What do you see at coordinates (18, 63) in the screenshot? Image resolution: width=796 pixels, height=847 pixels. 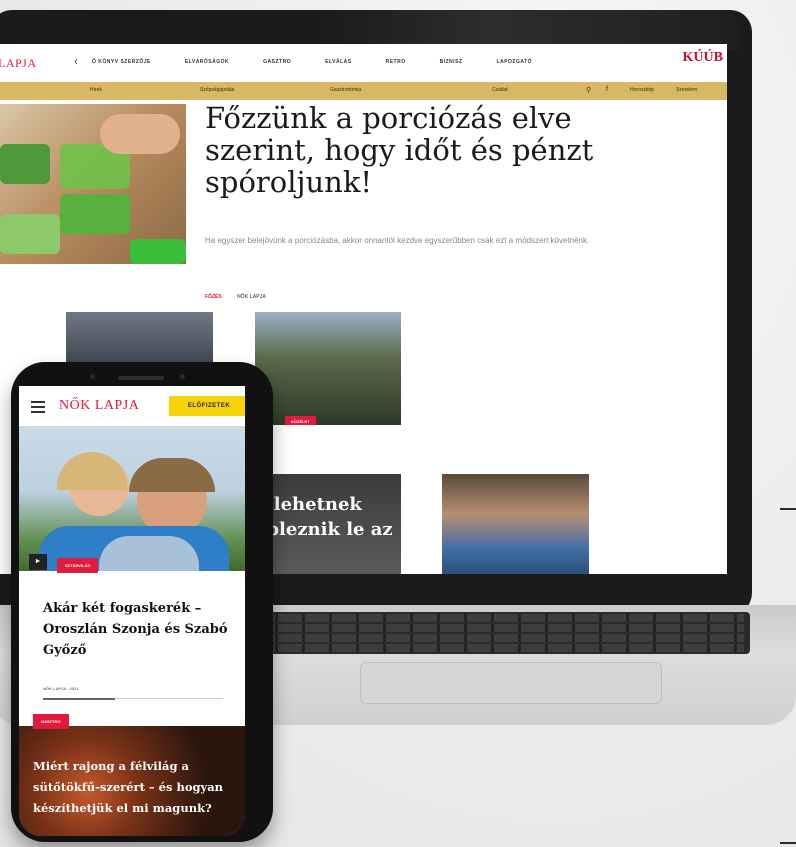 I see `site-logo: LAPJA` at bounding box center [18, 63].